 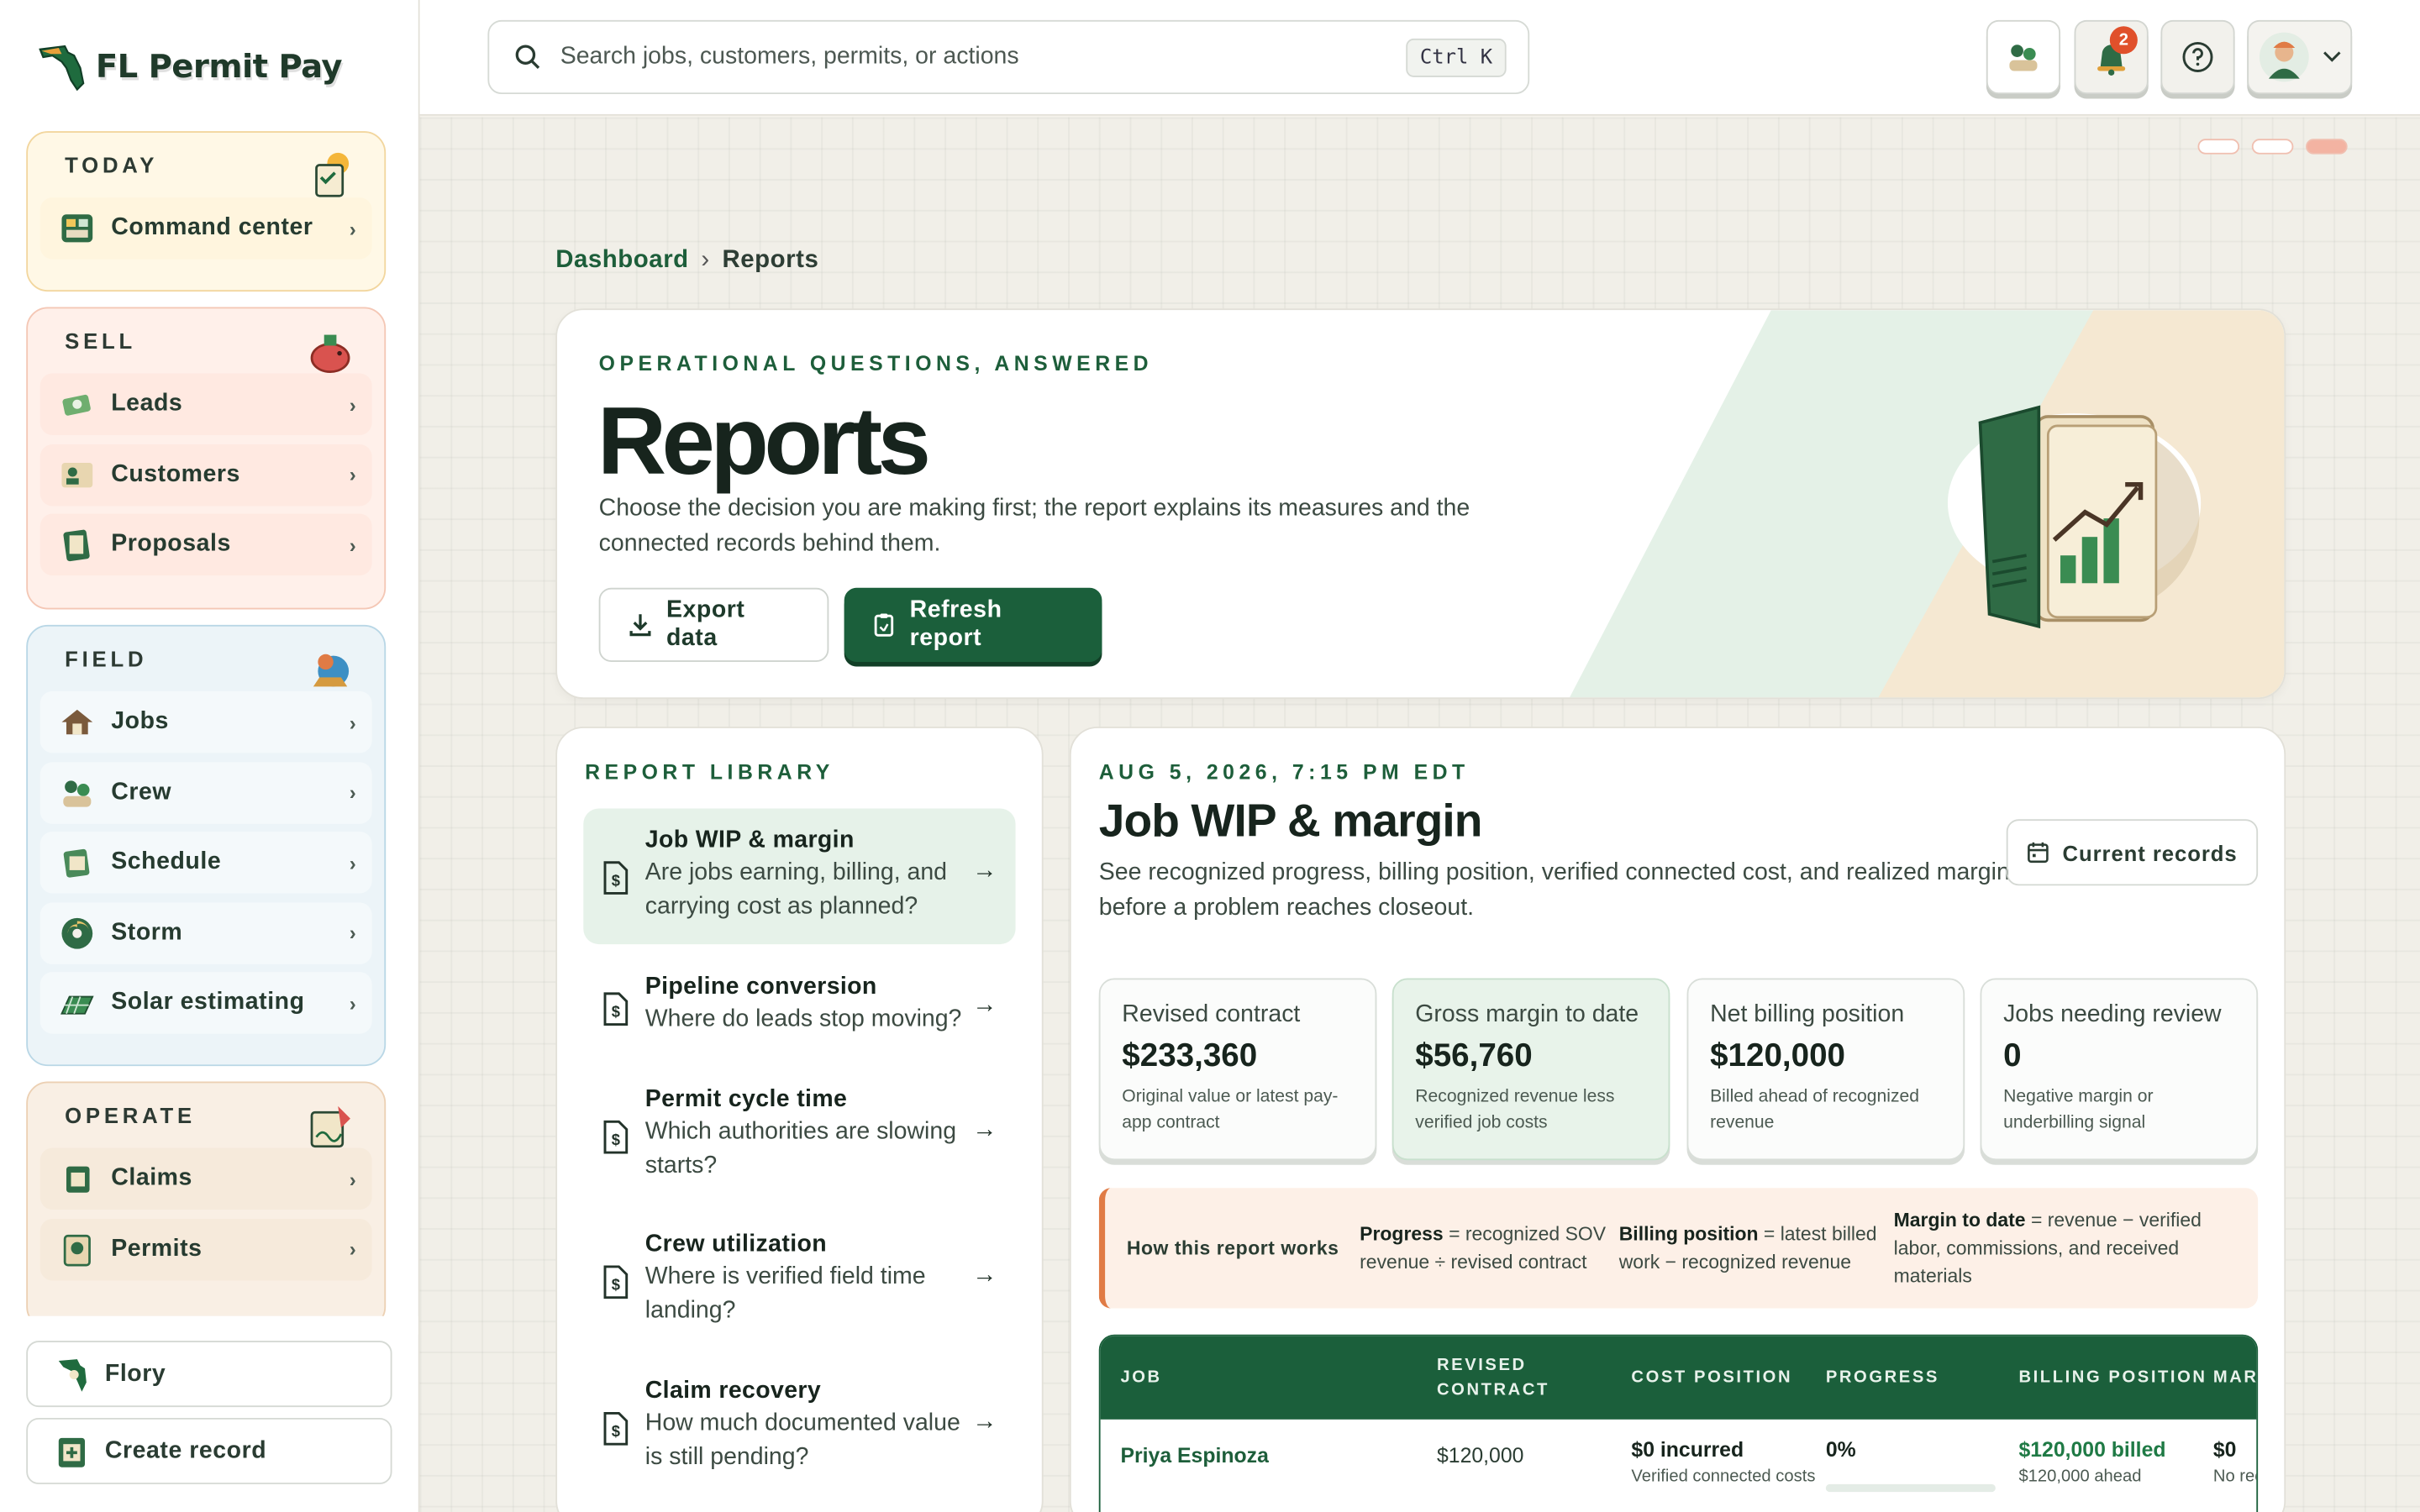 What do you see at coordinates (1711, 1378) in the screenshot?
I see `column-header-cost-position: COST POSITION` at bounding box center [1711, 1378].